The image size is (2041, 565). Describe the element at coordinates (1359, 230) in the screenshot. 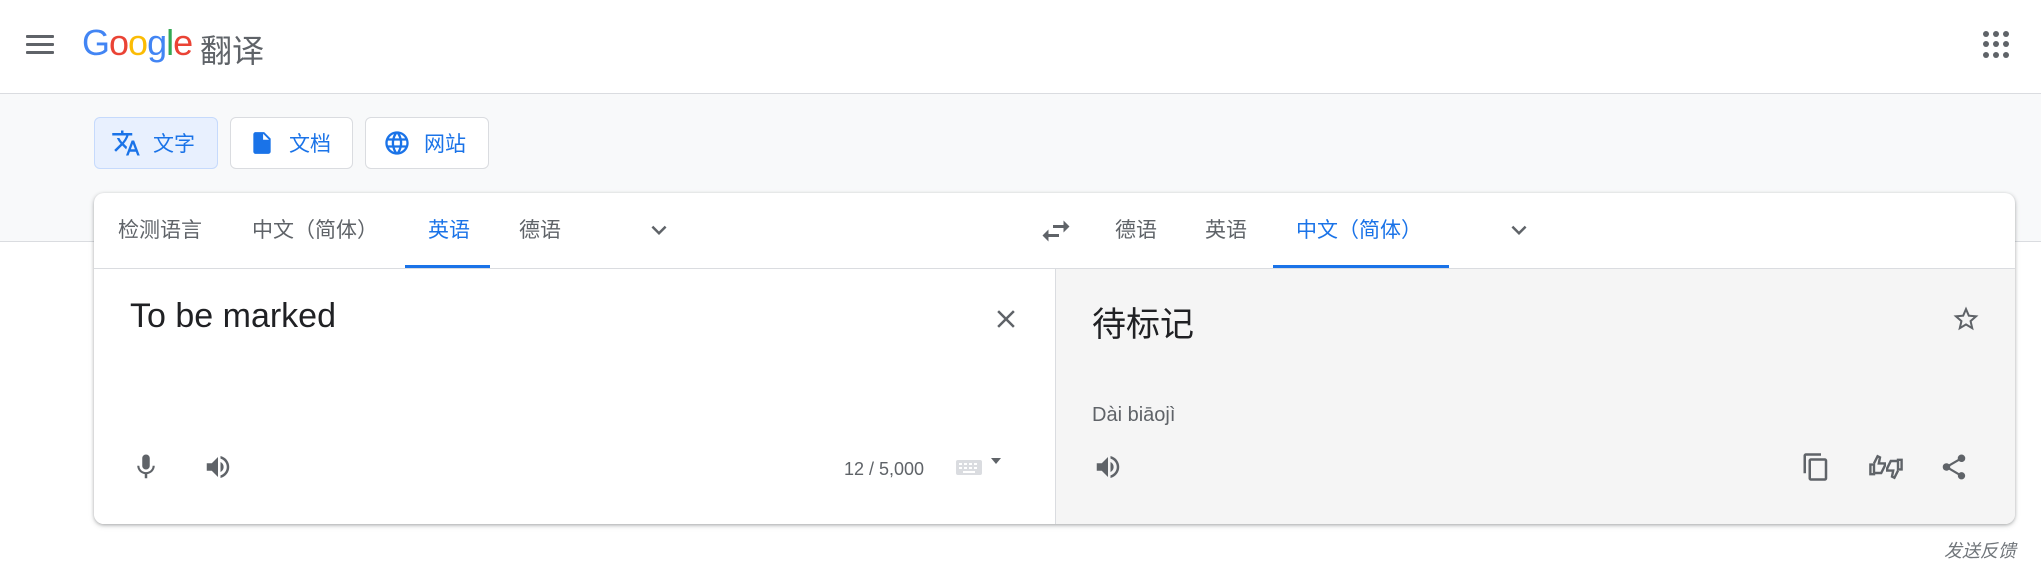

I see `target-lang-chinese: 中文（简体）` at that location.